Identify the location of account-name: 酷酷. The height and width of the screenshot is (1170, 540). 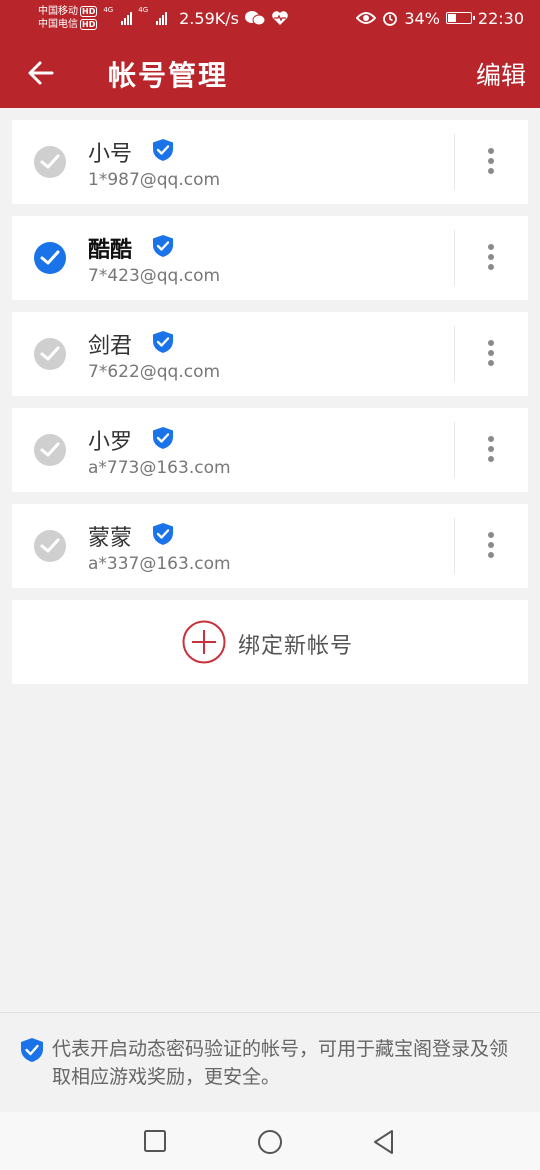
(110, 250).